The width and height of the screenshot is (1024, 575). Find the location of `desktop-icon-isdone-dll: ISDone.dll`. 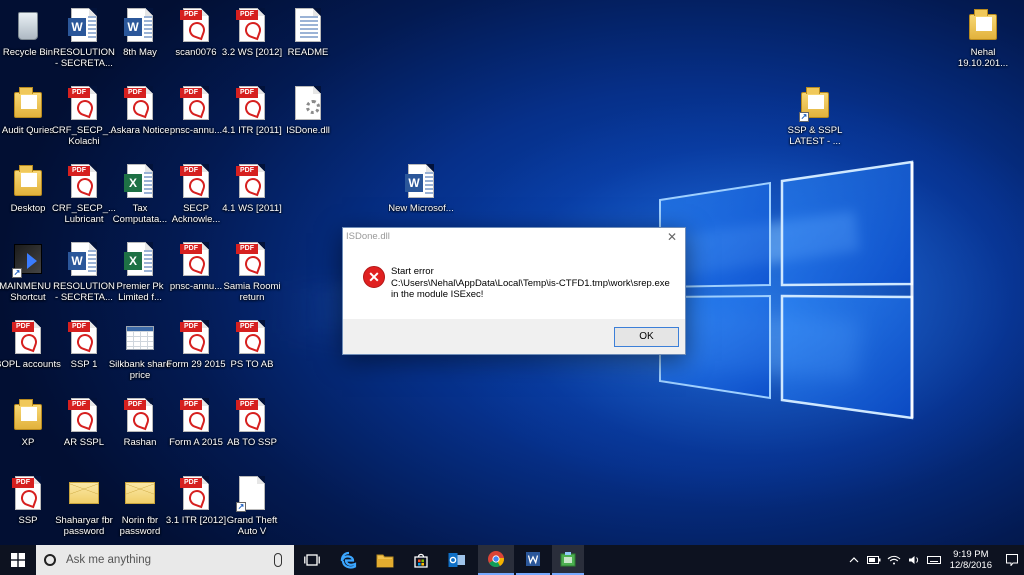

desktop-icon-isdone-dll: ISDone.dll is located at coordinates (308, 119).